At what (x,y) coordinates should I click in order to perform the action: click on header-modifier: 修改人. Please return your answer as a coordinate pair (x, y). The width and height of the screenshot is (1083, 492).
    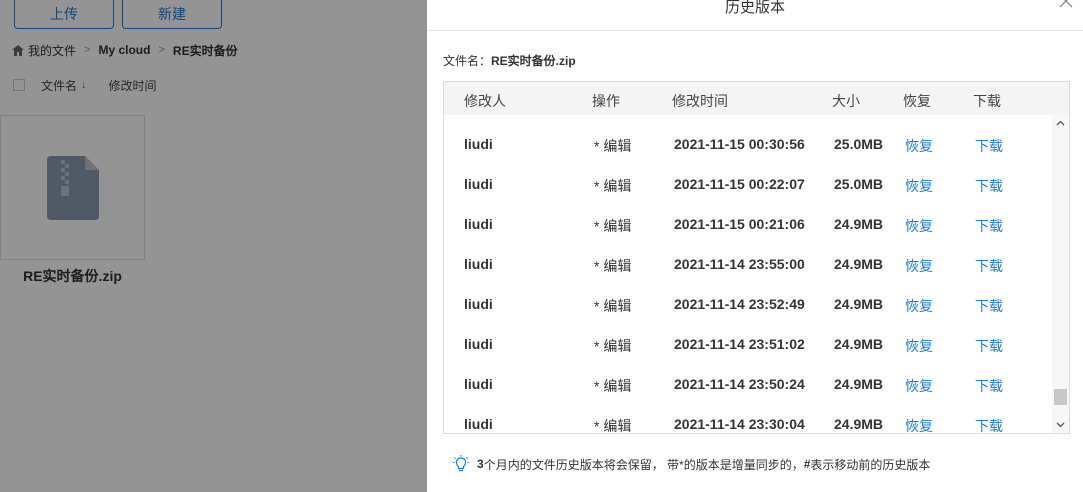
    Looking at the image, I should click on (485, 101).